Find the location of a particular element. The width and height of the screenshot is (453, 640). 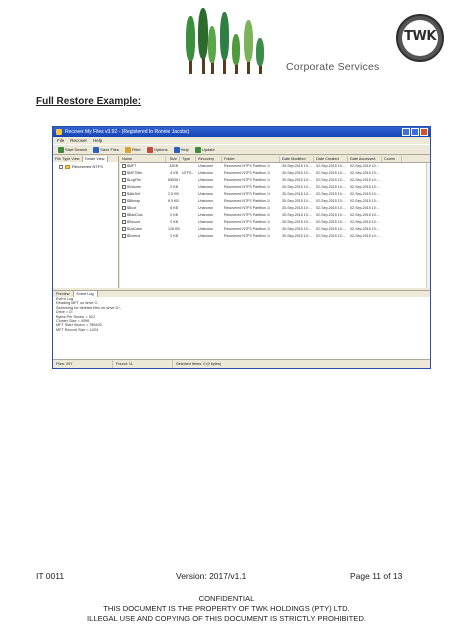

tab-folder-view: Folder View is located at coordinates (95, 159).